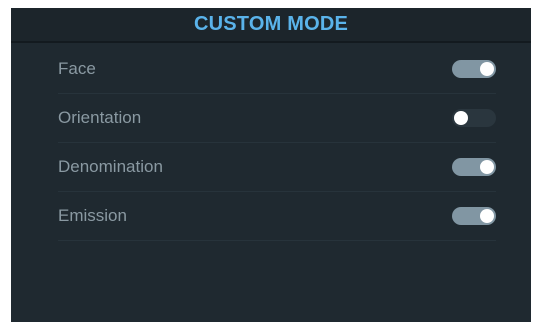 This screenshot has width=542, height=323. Describe the element at coordinates (474, 69) in the screenshot. I see `face-toggle` at that location.